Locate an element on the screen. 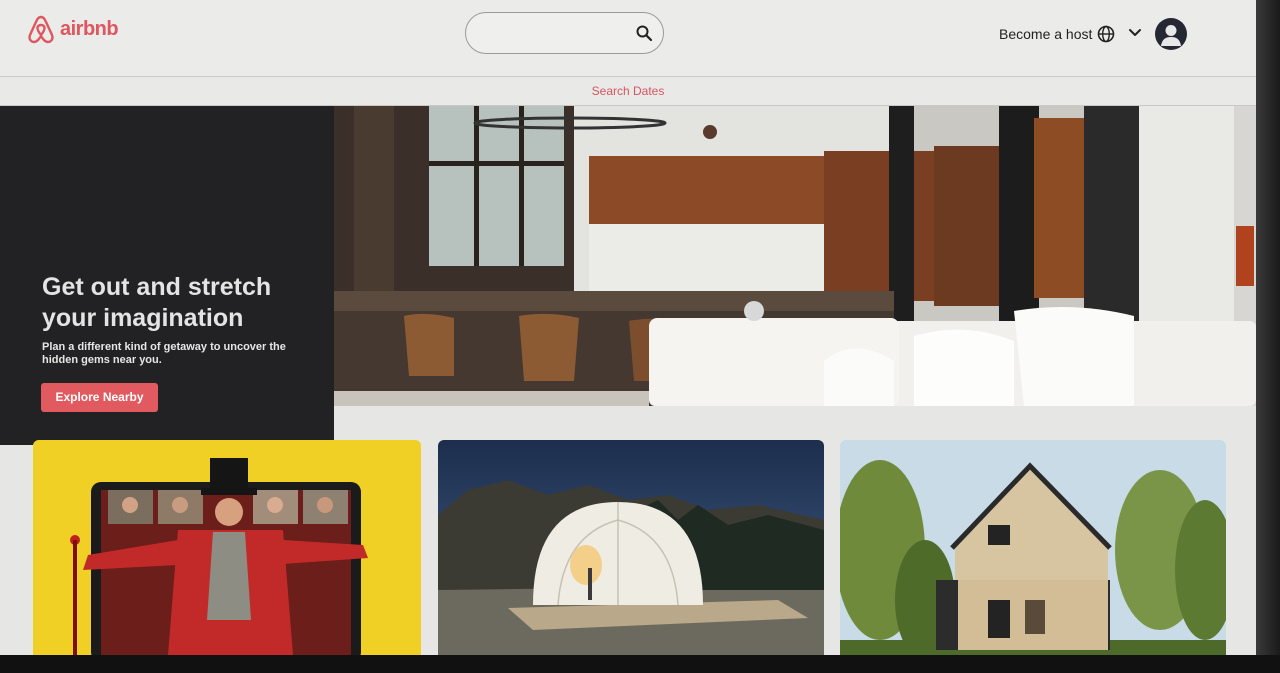  top-nav: airbnb Become a host is located at coordinates (628, 38).